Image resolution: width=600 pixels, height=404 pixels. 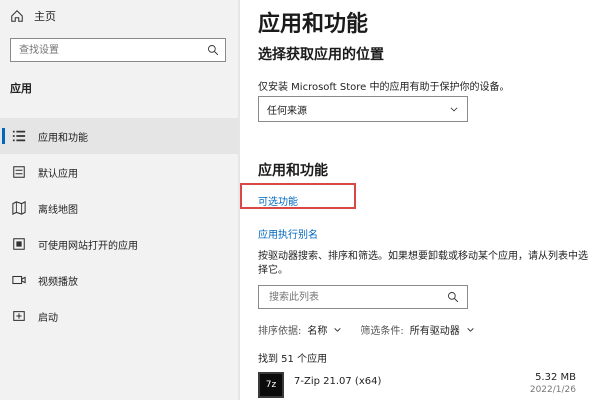 What do you see at coordinates (382, 331) in the screenshot?
I see `filter-label: 筛选条件:` at bounding box center [382, 331].